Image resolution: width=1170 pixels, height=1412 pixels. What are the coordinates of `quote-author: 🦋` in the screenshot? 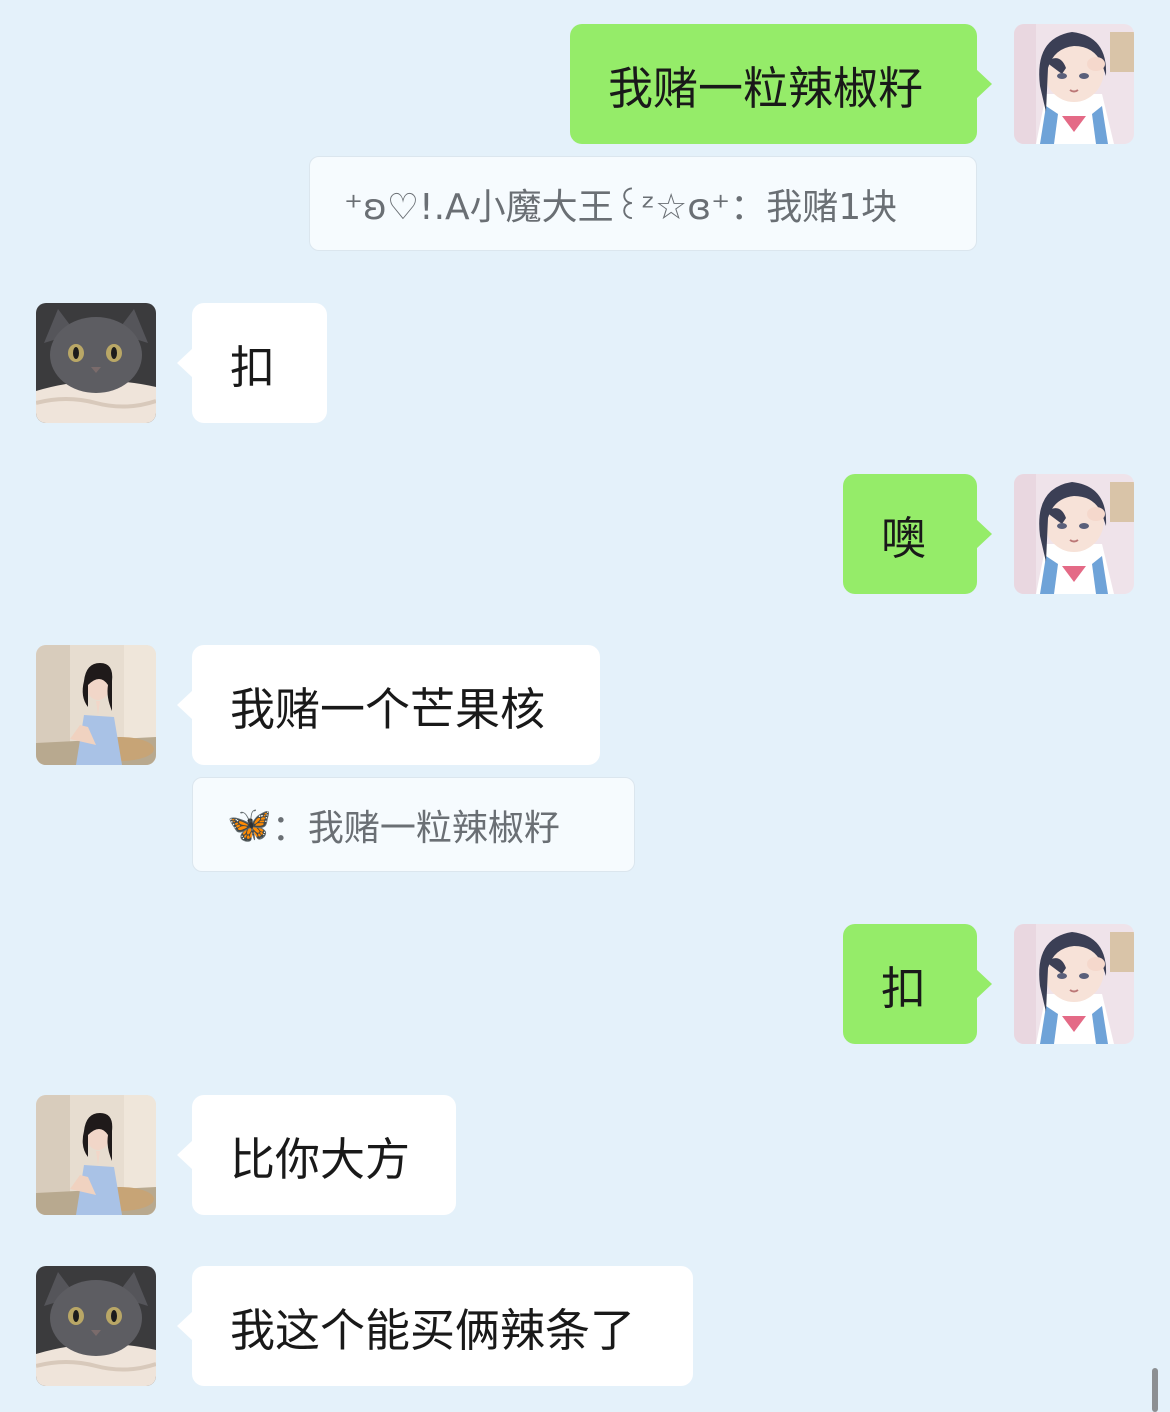 It's located at (249, 825).